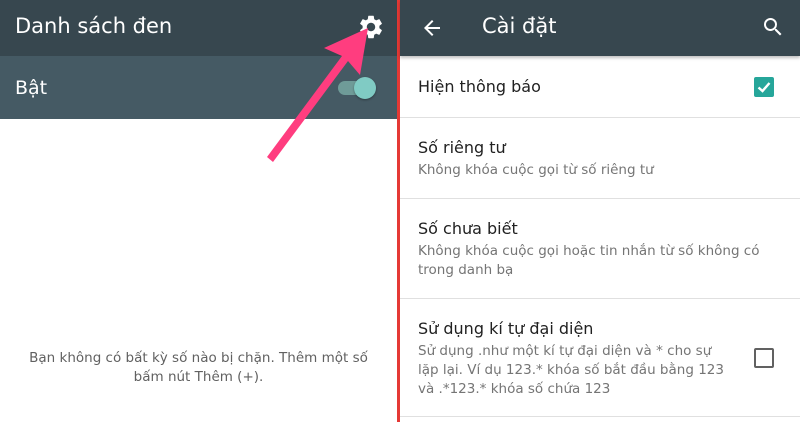  What do you see at coordinates (371, 27) in the screenshot?
I see `gear-icon` at bounding box center [371, 27].